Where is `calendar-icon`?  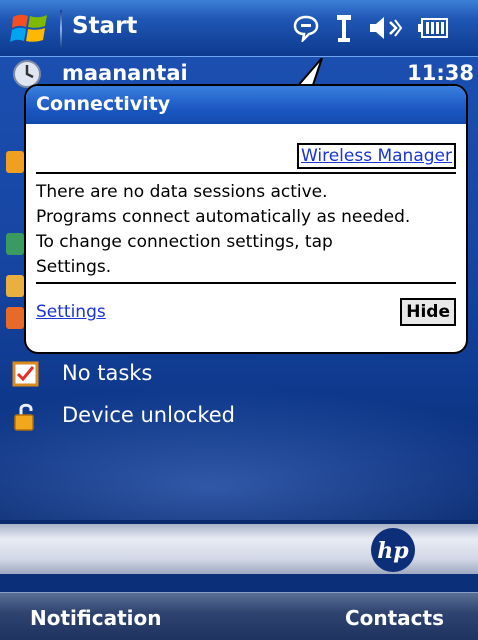 calendar-icon is located at coordinates (15, 162).